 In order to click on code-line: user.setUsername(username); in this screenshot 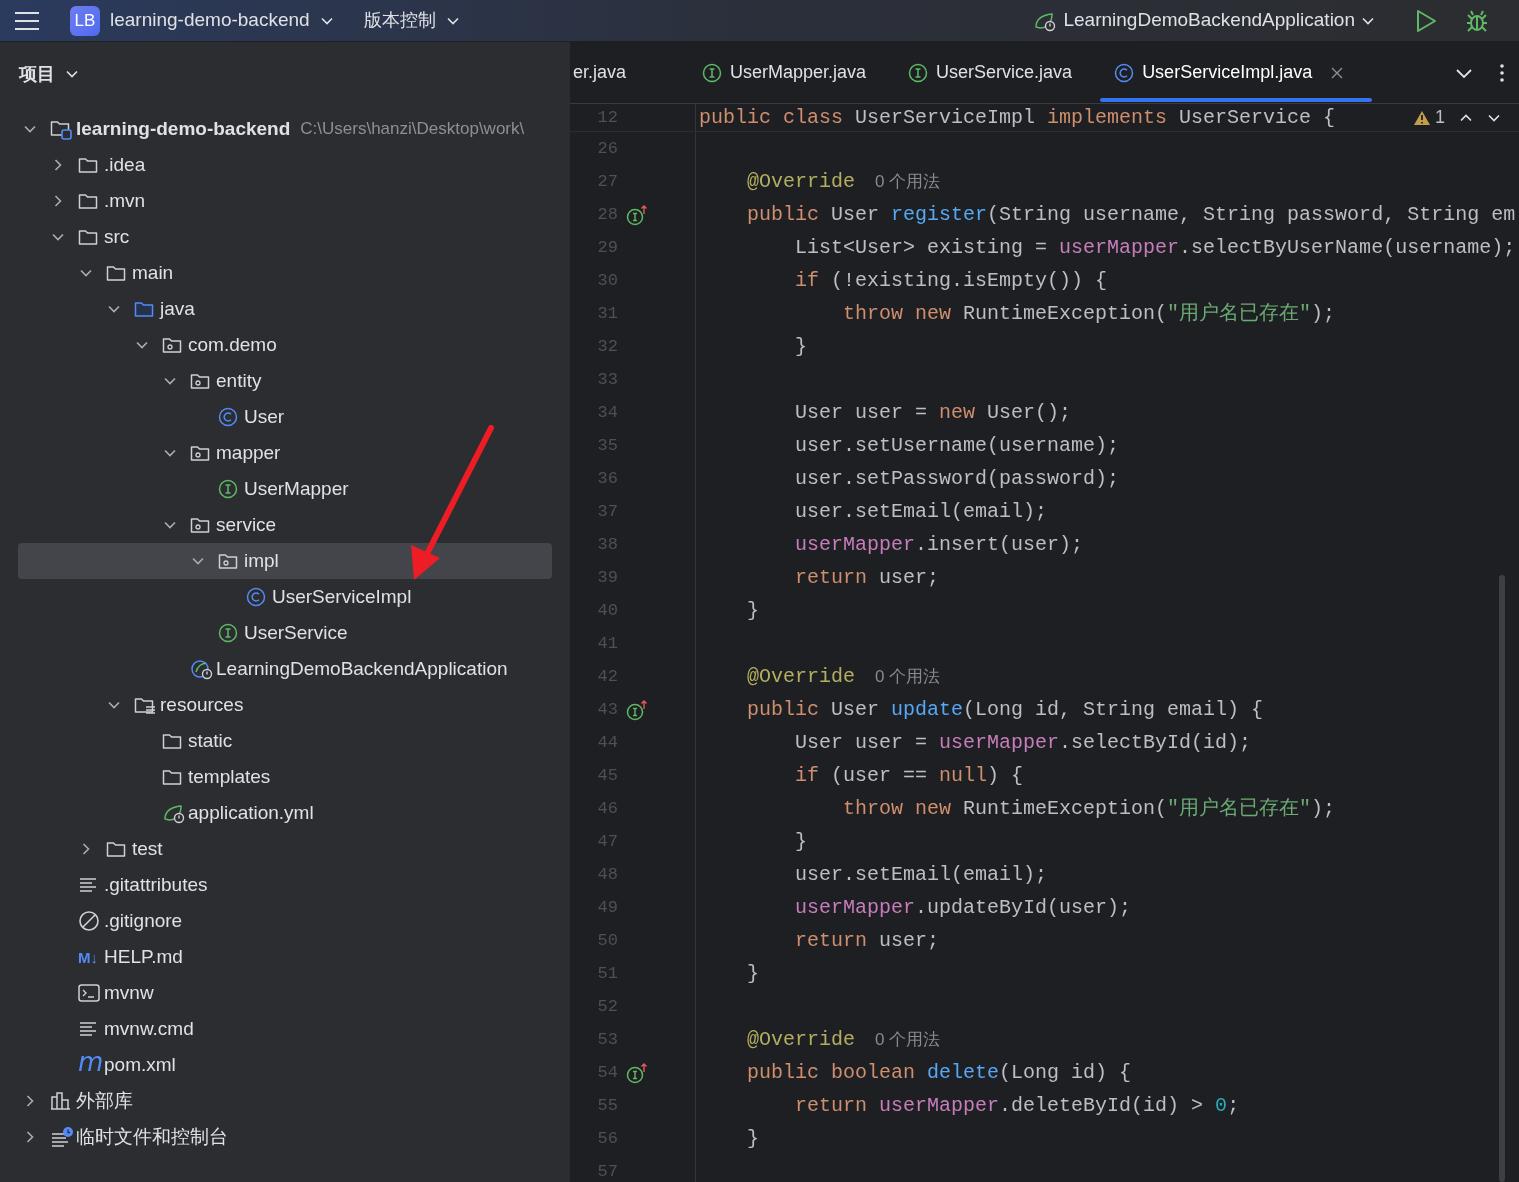, I will do `click(957, 445)`.